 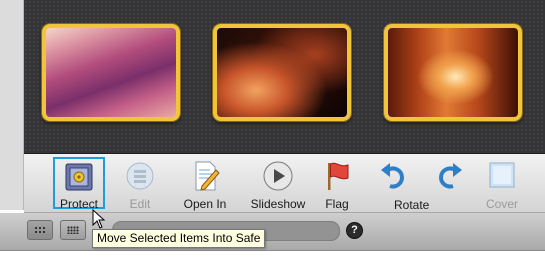 What do you see at coordinates (79, 177) in the screenshot?
I see `safe-icon` at bounding box center [79, 177].